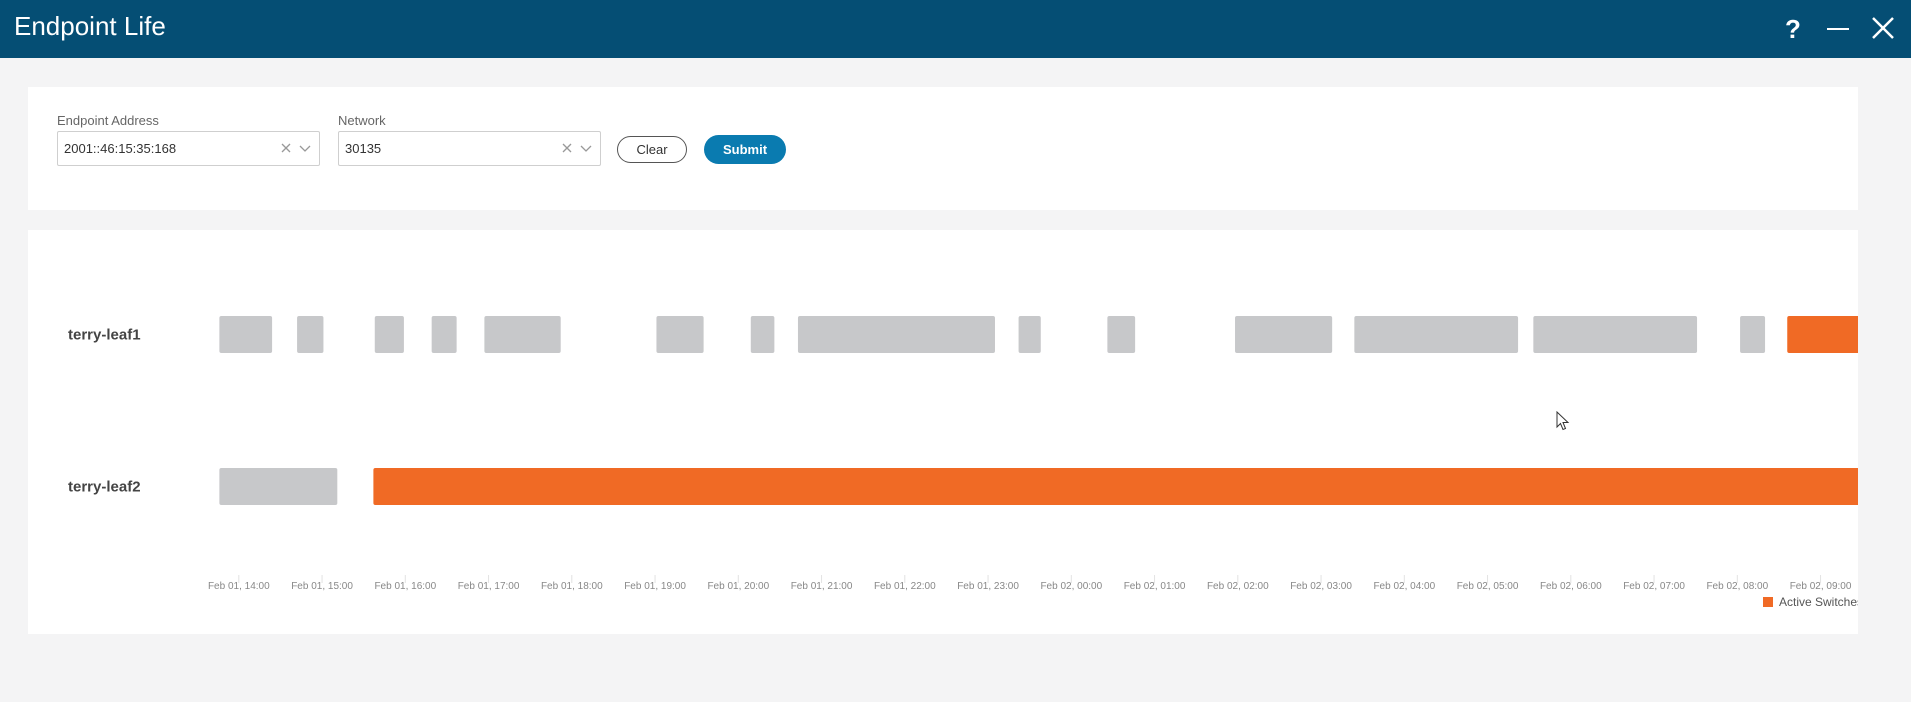  I want to click on clear-button: Clear, so click(652, 149).